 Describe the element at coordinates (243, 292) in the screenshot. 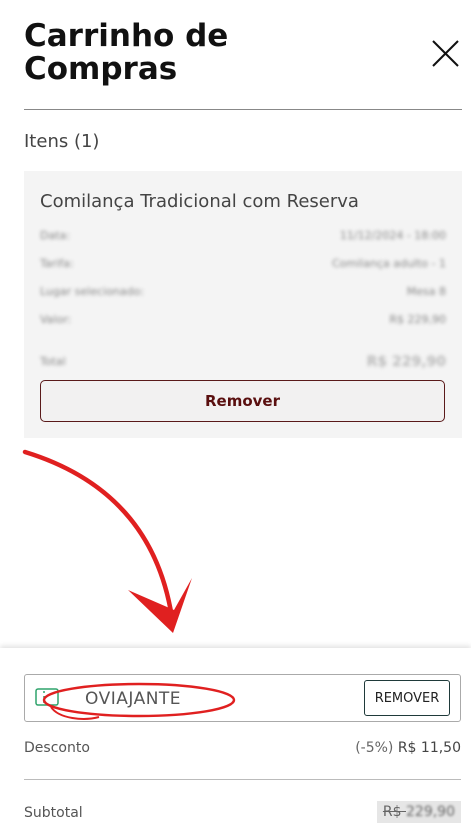

I see `detail-row-seat: Lugar selecionado: Mesa 8` at that location.